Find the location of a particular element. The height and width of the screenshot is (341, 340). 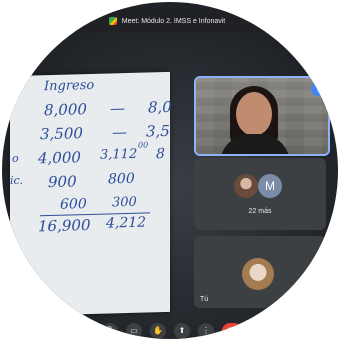

board-value: 3,500 is located at coordinates (61, 134).